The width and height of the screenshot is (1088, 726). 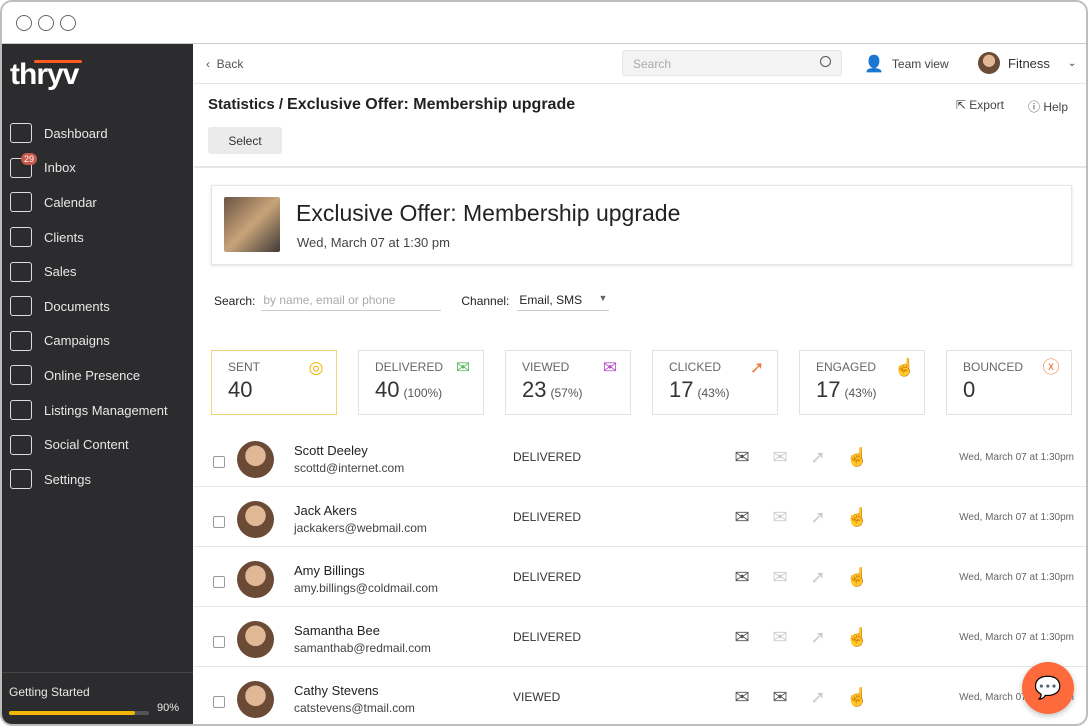 What do you see at coordinates (349, 468) in the screenshot?
I see `recipient-email: scottd@internet.com` at bounding box center [349, 468].